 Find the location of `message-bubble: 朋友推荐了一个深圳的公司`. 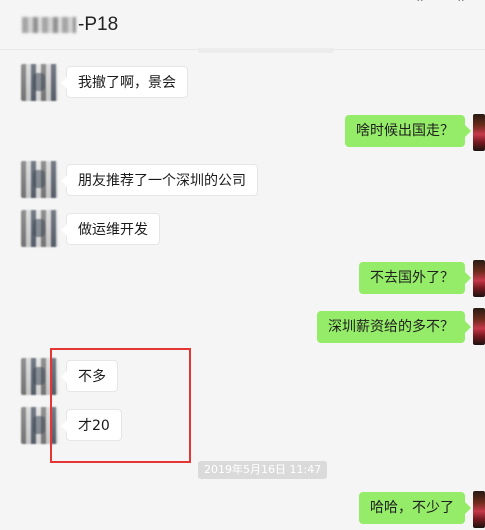

message-bubble: 朋友推荐了一个深圳的公司 is located at coordinates (159, 180).